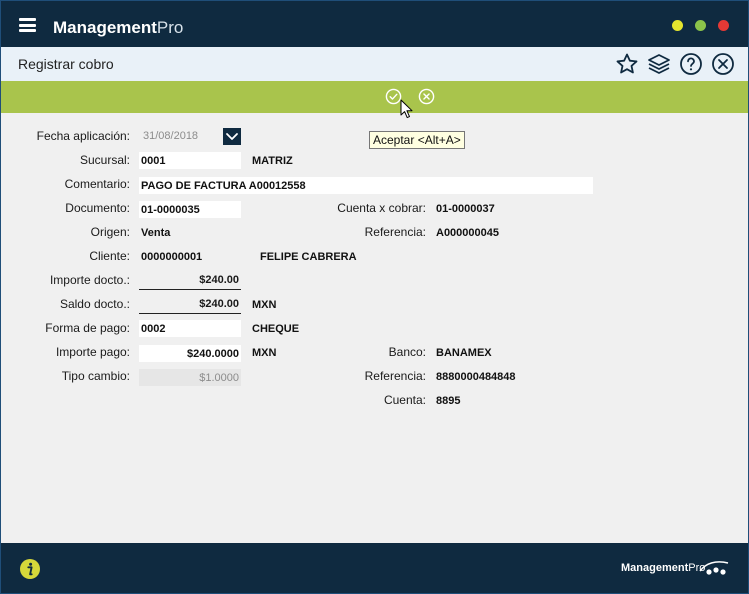 The height and width of the screenshot is (594, 749). Describe the element at coordinates (404, 400) in the screenshot. I see `cuenta-label: Cuenta:` at that location.